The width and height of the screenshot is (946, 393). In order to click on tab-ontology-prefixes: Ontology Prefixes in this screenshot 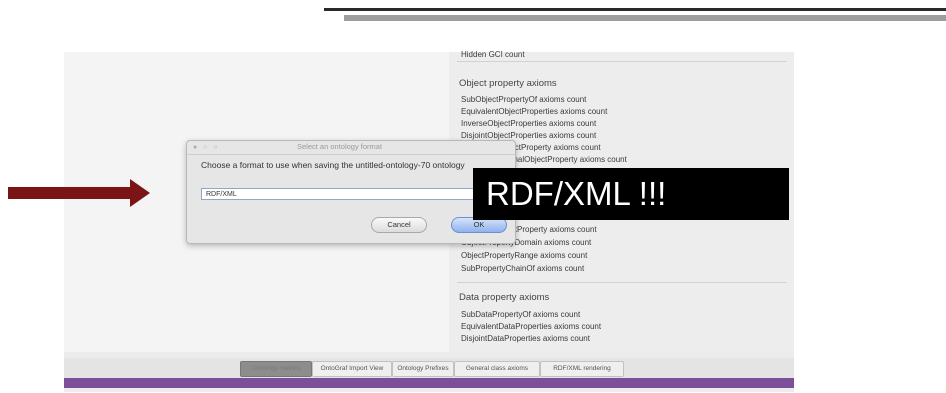, I will do `click(423, 369)`.